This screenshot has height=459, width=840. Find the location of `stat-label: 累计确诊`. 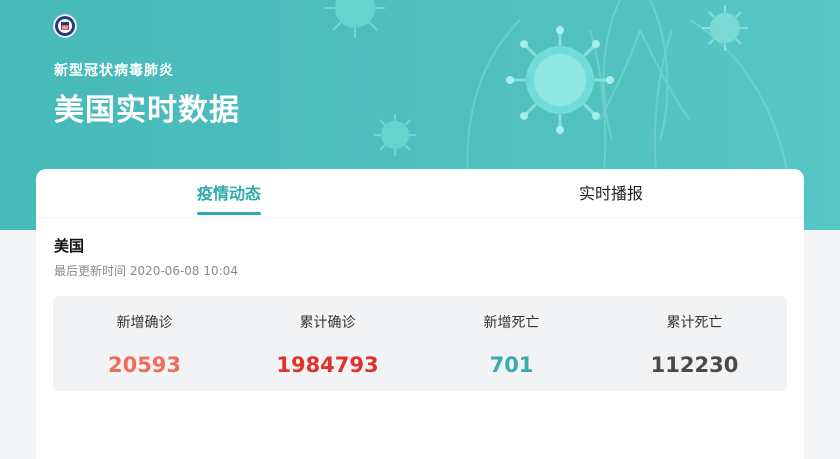

stat-label: 累计确诊 is located at coordinates (327, 323).